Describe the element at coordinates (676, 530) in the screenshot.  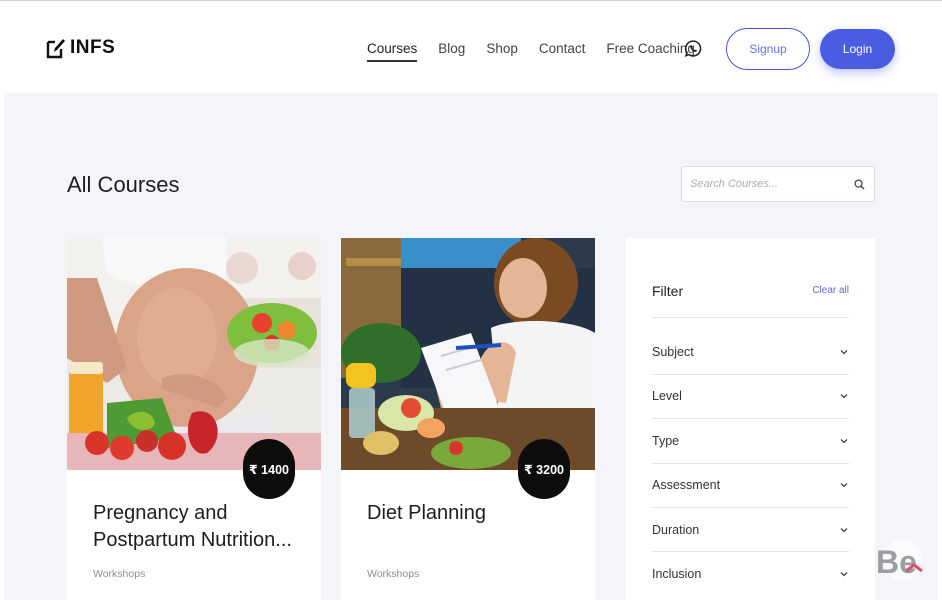
I see `filter-label: Duration` at that location.